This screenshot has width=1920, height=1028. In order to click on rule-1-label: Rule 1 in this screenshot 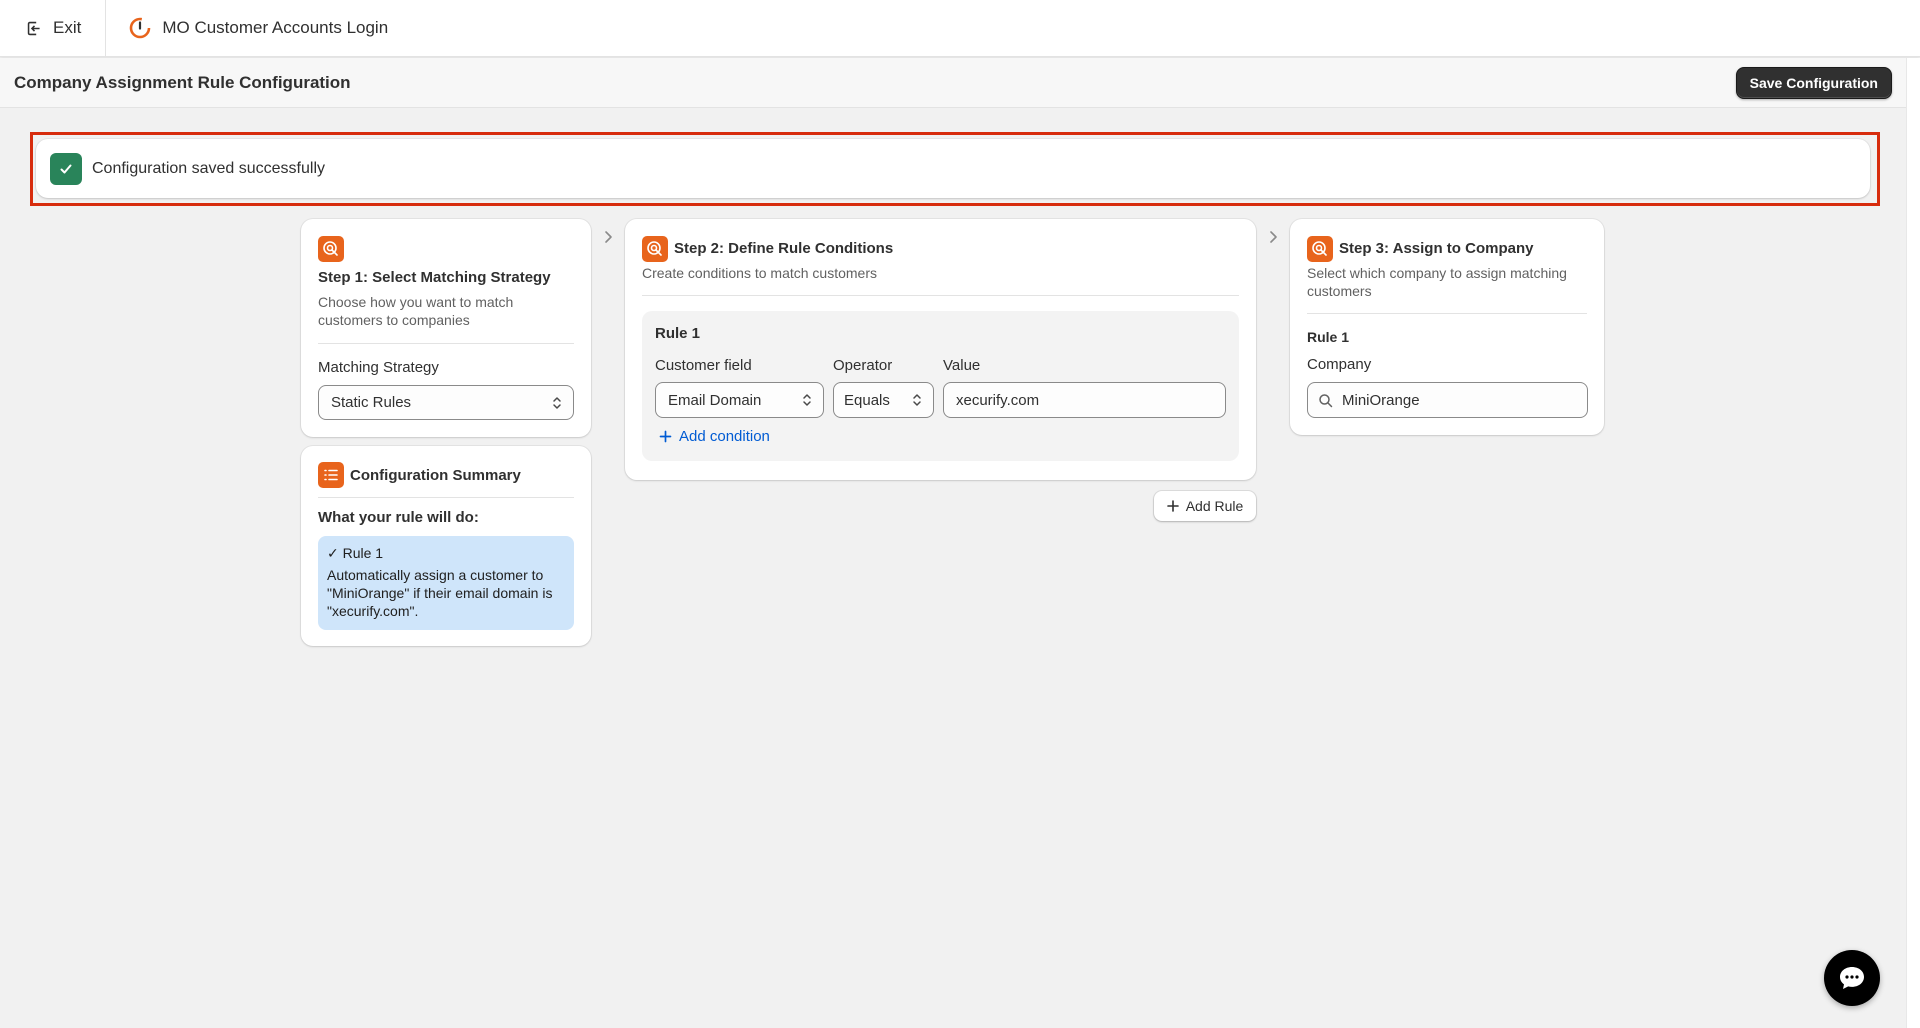, I will do `click(678, 333)`.